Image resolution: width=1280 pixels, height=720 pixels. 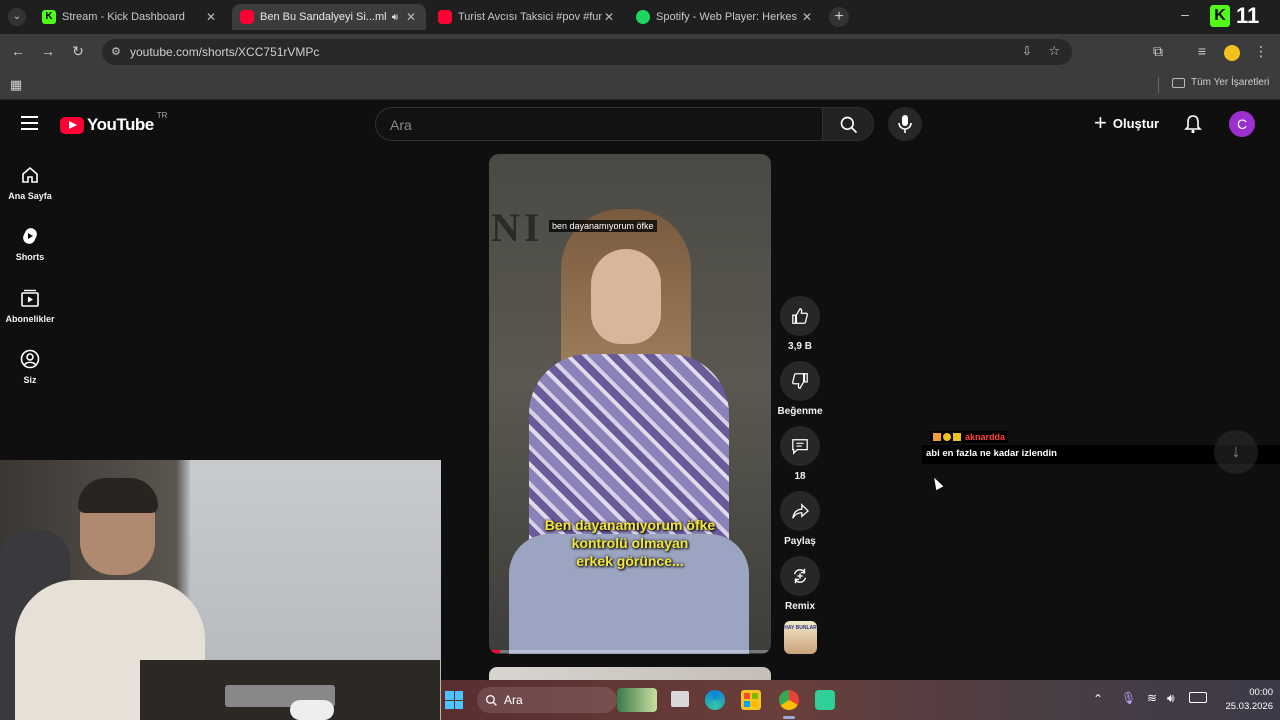 What do you see at coordinates (1261, 51) in the screenshot?
I see `menu-kebab-icon: ⋮` at bounding box center [1261, 51].